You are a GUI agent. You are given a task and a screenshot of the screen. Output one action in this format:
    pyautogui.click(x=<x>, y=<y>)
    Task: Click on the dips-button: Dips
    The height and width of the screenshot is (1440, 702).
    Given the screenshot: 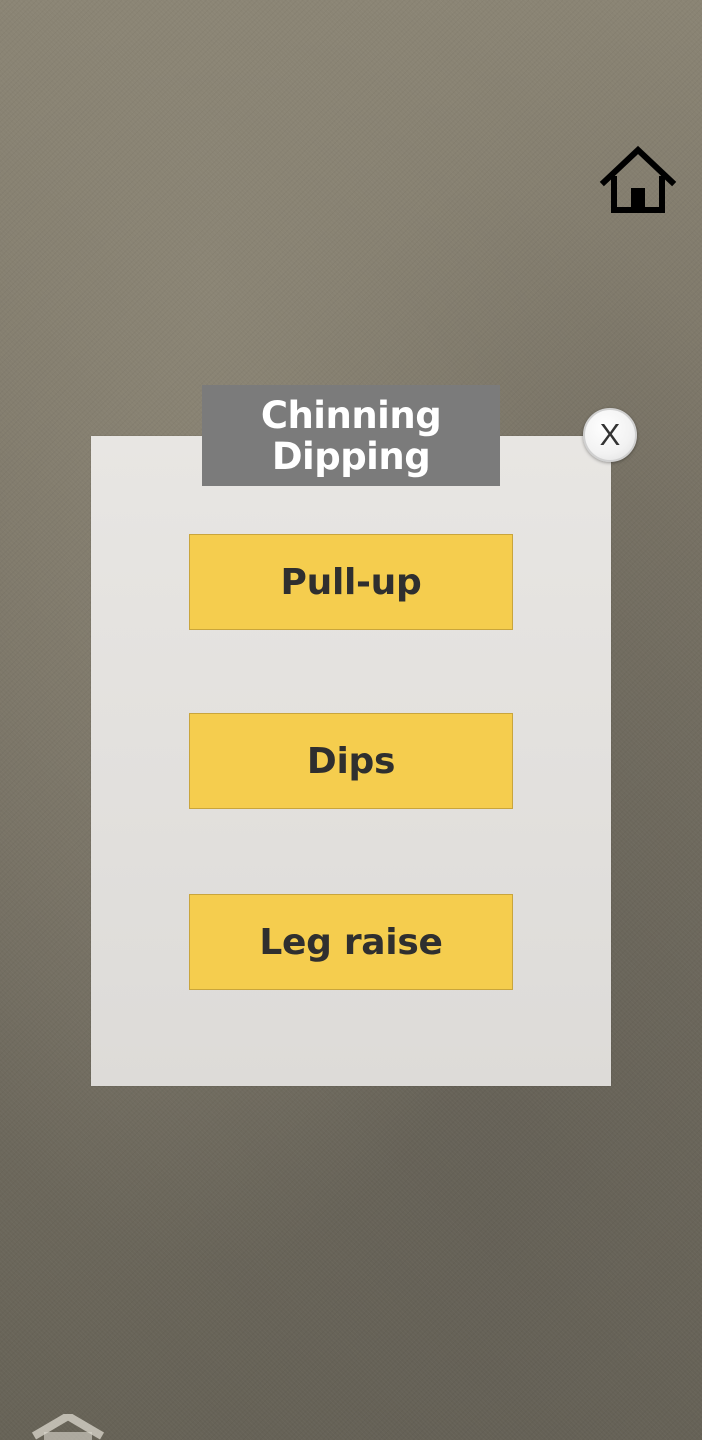 What is the action you would take?
    pyautogui.click(x=351, y=761)
    